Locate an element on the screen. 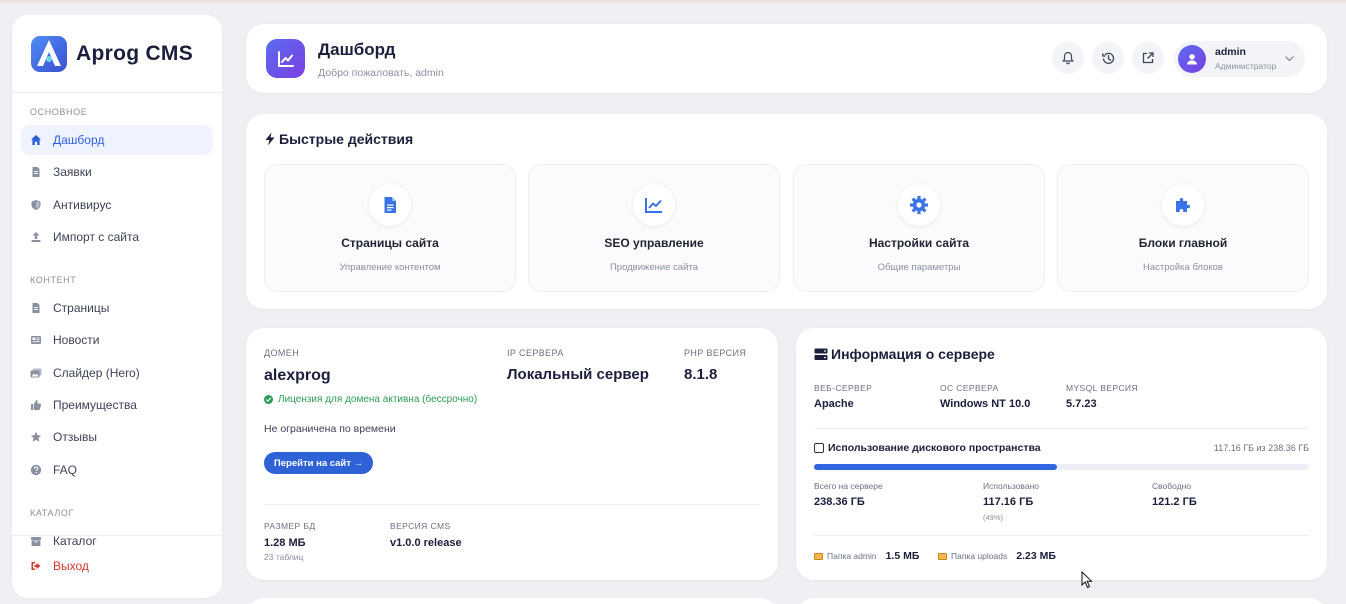  os-value: Windows NT 10.0 is located at coordinates (985, 404).